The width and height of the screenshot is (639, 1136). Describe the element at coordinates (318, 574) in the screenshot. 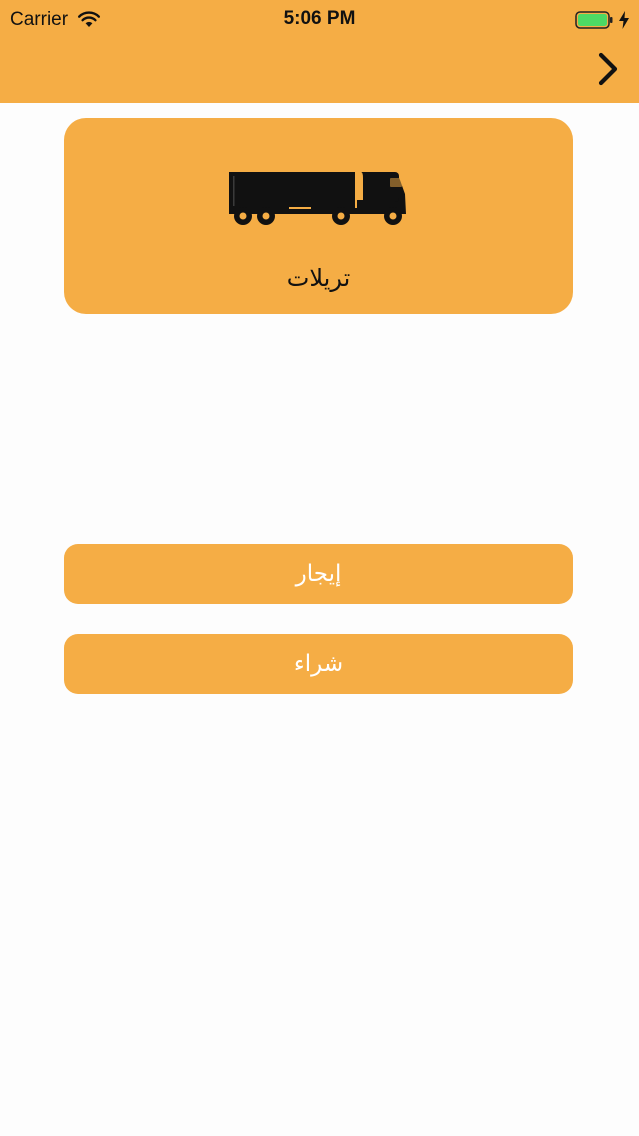

I see `rent-button: إيجار` at that location.